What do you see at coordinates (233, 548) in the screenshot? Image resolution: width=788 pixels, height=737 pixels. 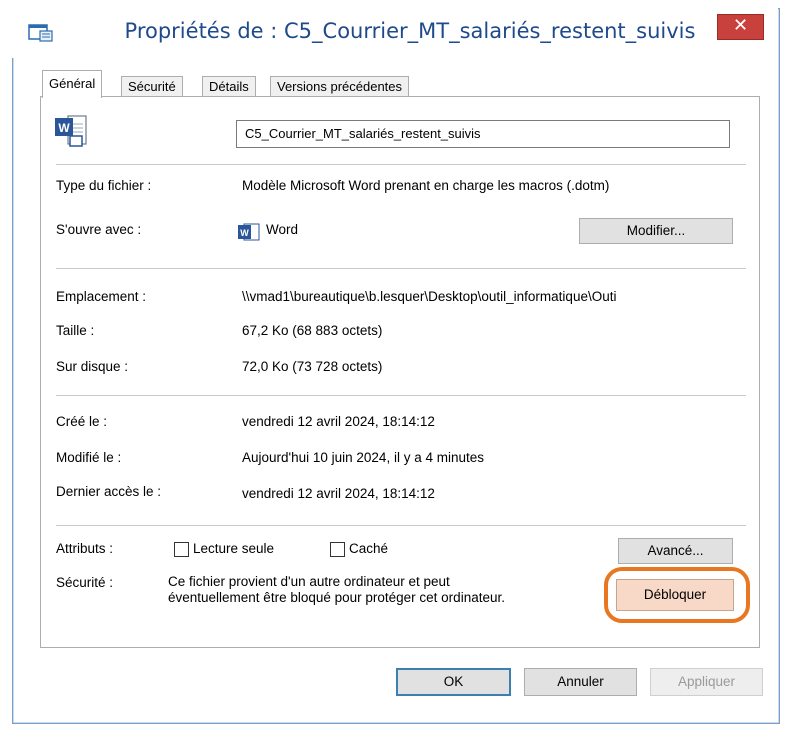 I see `readonly-label: Lecture seule` at bounding box center [233, 548].